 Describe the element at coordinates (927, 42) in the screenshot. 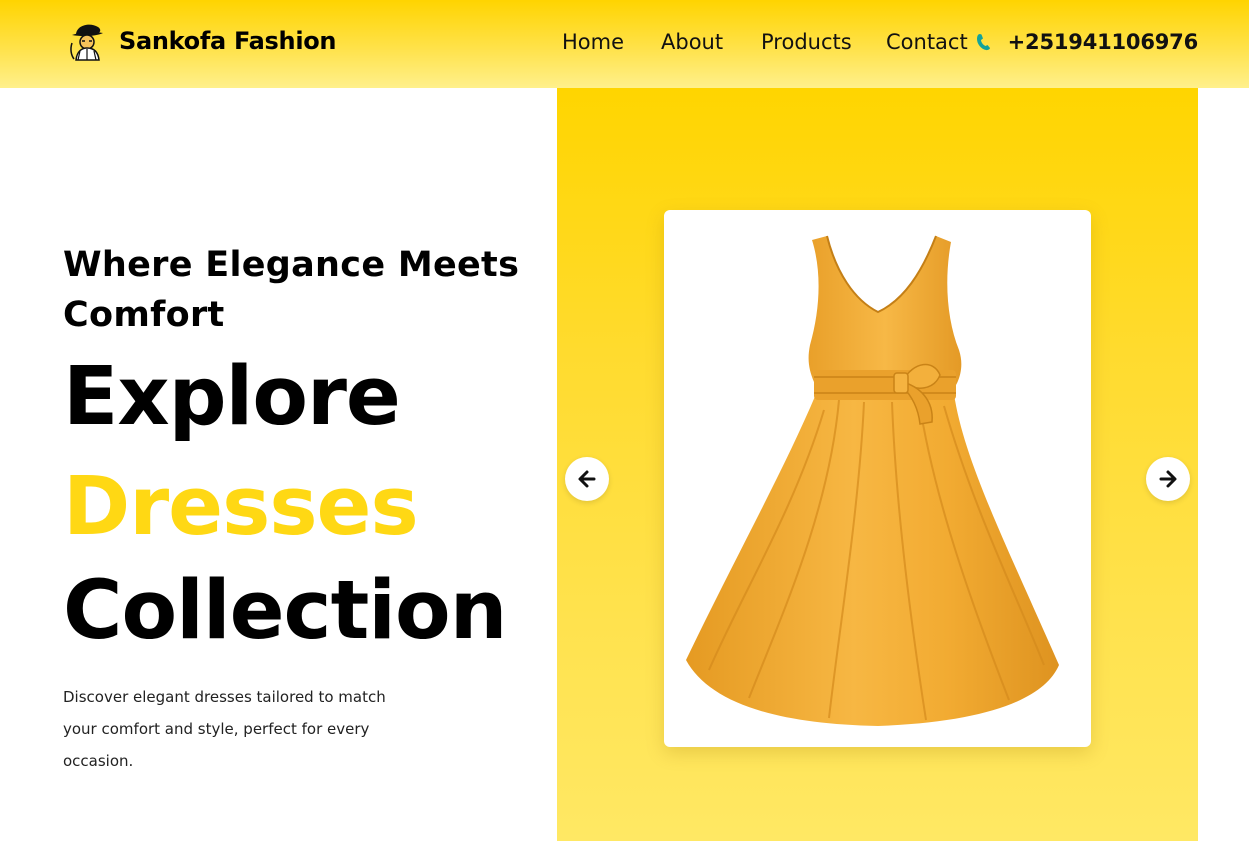

I see `nav-contact: Contact` at that location.